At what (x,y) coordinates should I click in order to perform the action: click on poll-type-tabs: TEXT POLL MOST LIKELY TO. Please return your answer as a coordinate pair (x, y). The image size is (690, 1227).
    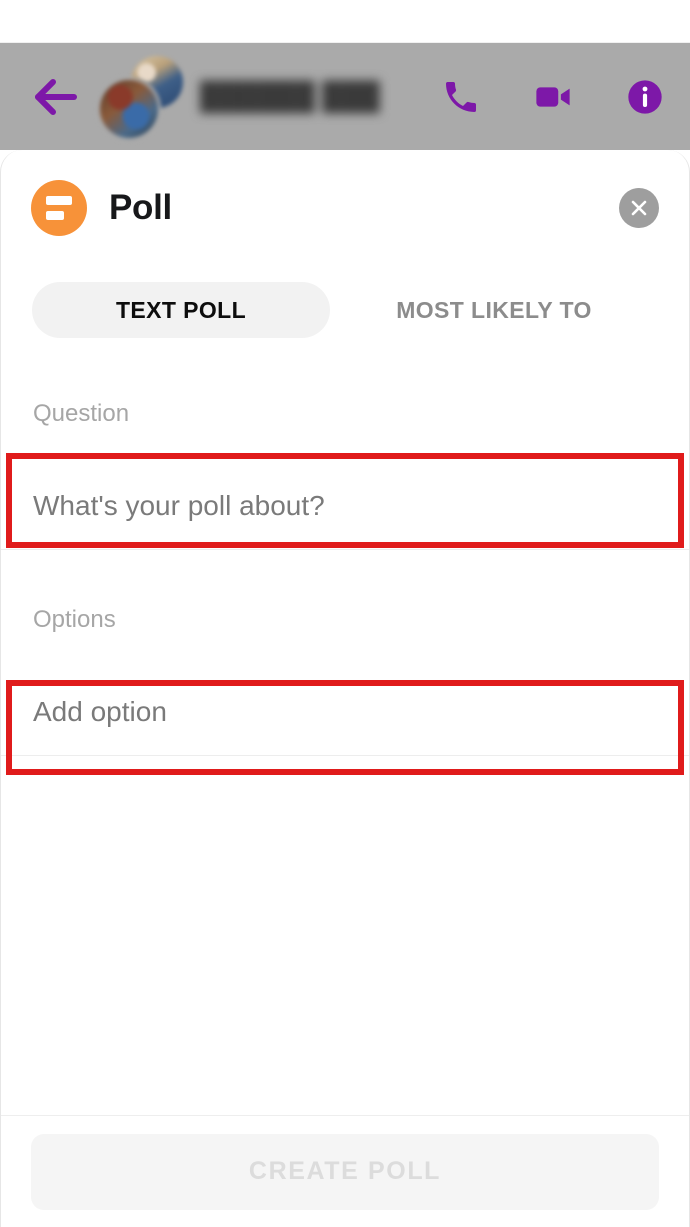
    Looking at the image, I should click on (345, 310).